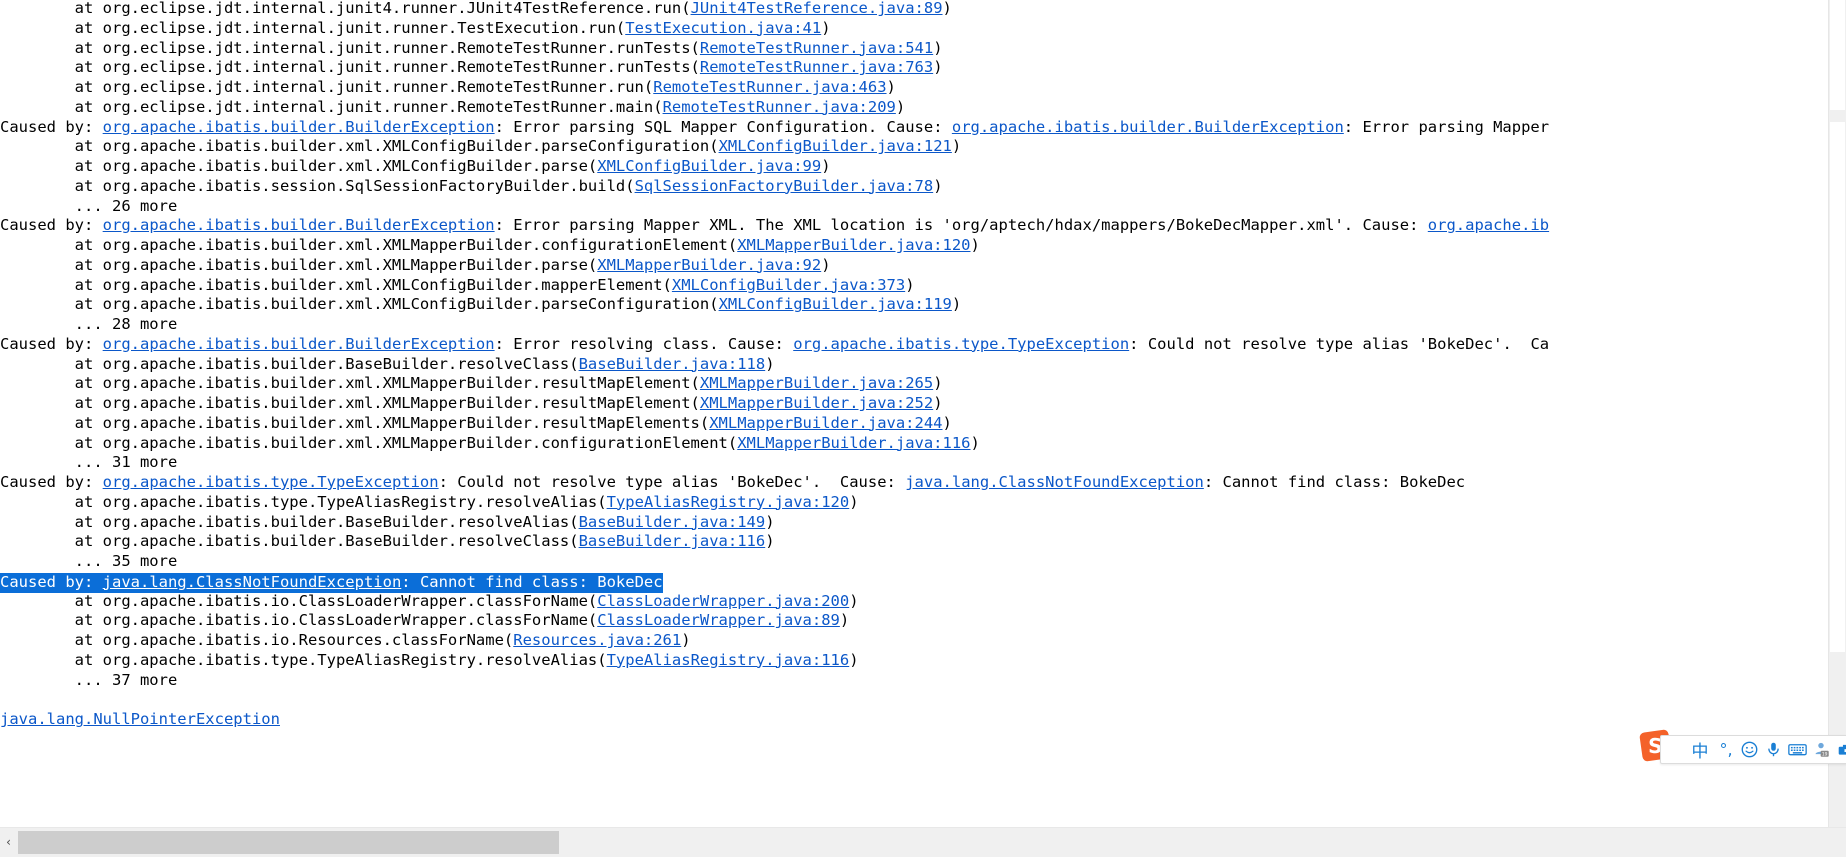  I want to click on stack-trace-link: SqlSessionFactoryBuilder.java:78, so click(784, 186).